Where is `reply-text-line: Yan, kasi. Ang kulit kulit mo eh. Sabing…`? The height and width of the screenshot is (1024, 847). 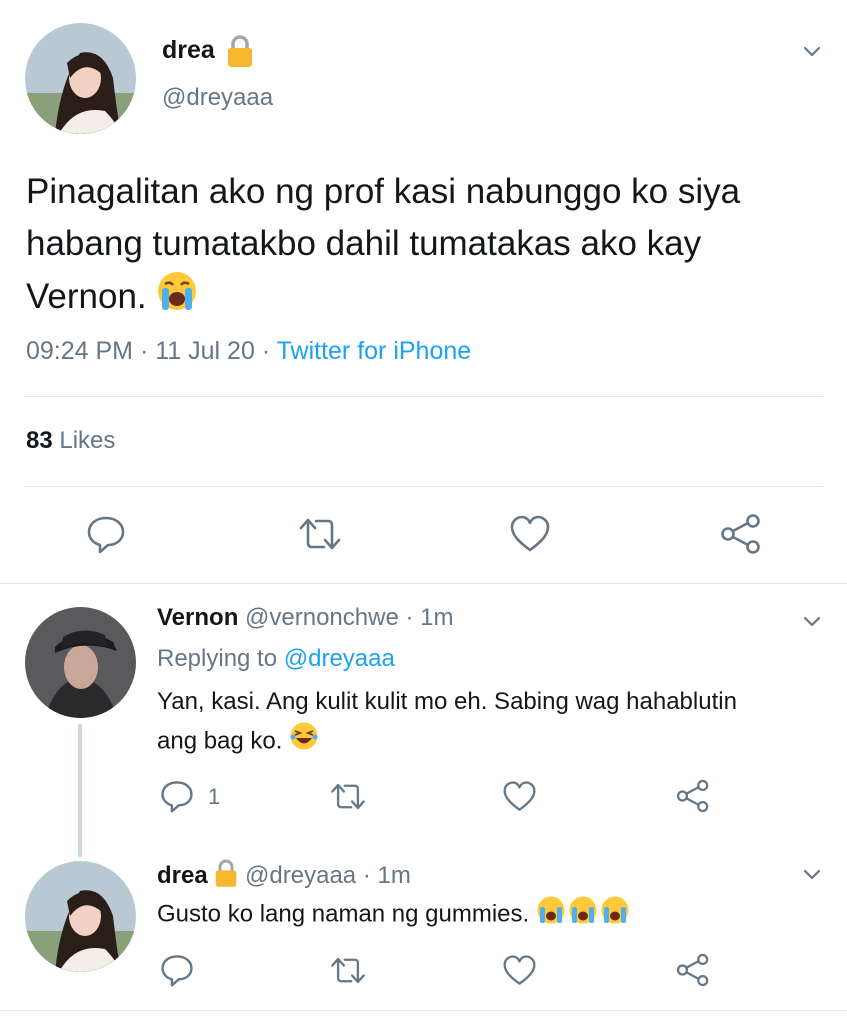
reply-text-line: Yan, kasi. Ang kulit kulit mo eh. Sabing… is located at coordinates (447, 701).